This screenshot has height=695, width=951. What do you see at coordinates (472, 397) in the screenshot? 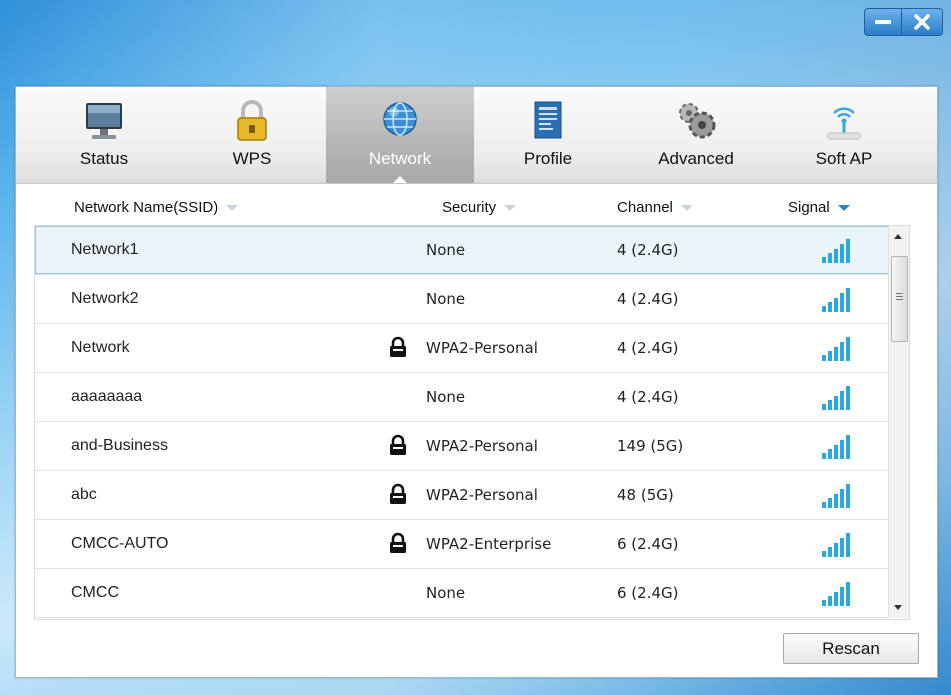
I see `network-row: aaaaaaaa None 4 (2.4G)` at bounding box center [472, 397].